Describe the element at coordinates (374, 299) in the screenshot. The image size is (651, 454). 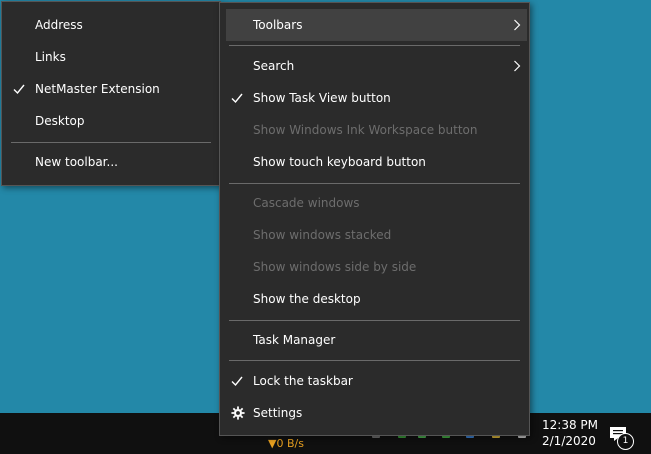
I see `menu-item-show-desktop: Show the desktop` at that location.